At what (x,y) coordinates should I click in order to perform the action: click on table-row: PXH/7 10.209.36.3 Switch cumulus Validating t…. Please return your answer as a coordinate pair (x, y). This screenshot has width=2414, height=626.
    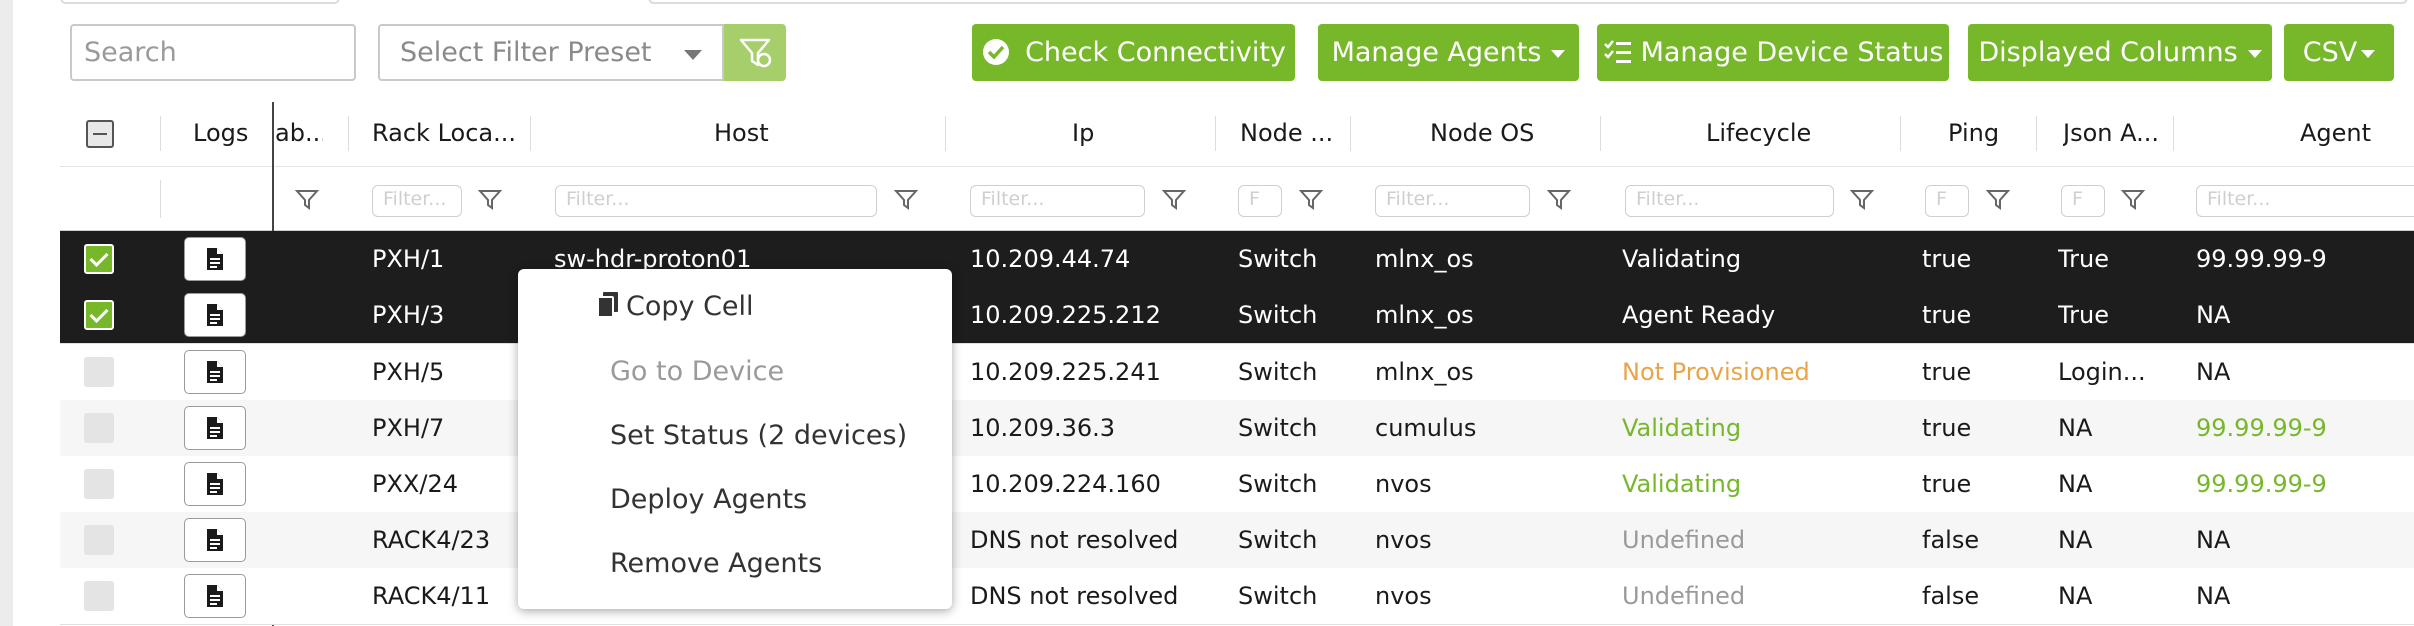
    Looking at the image, I should click on (1237, 428).